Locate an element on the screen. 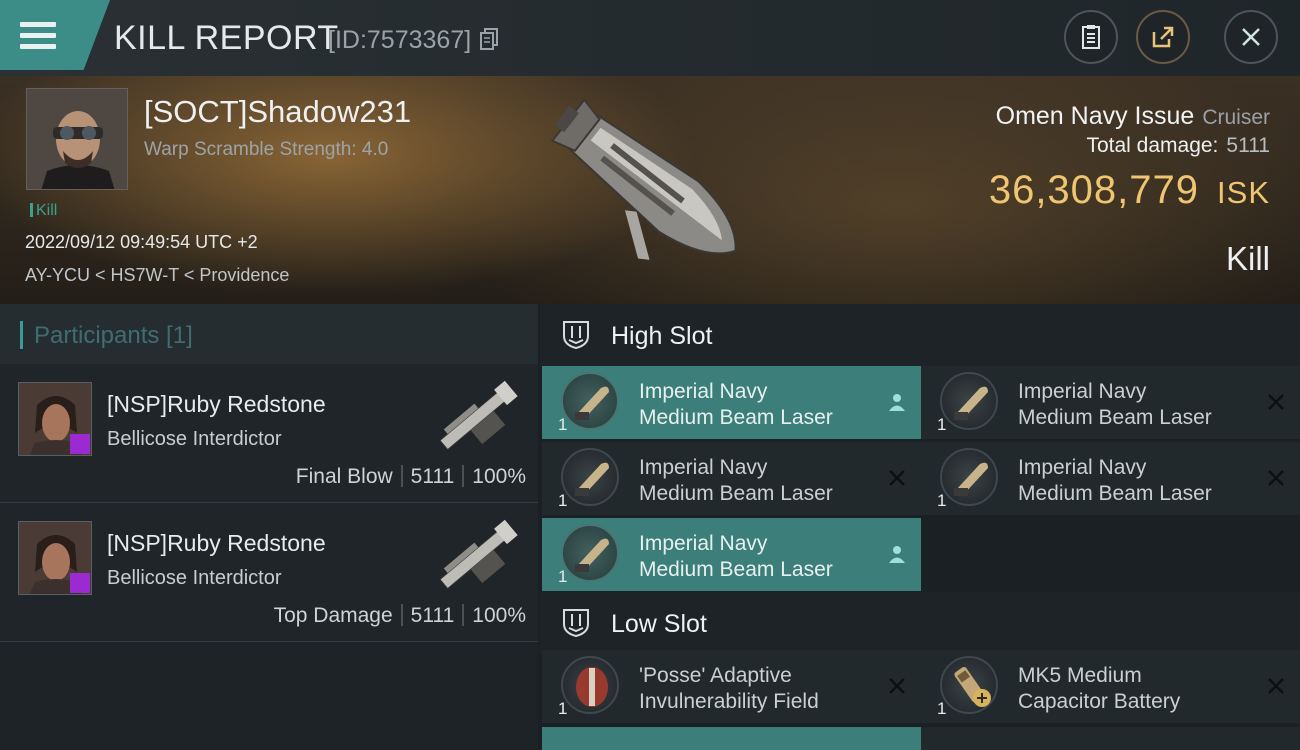  participant-role: Final Blow is located at coordinates (344, 476).